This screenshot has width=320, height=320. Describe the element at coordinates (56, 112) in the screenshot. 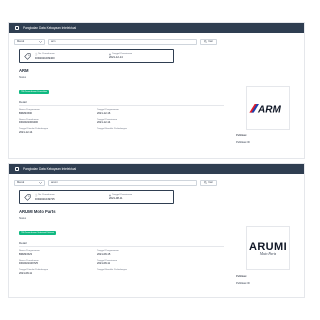

I see `field-announcement-number: Nomor Pengumuman BRM21500` at that location.